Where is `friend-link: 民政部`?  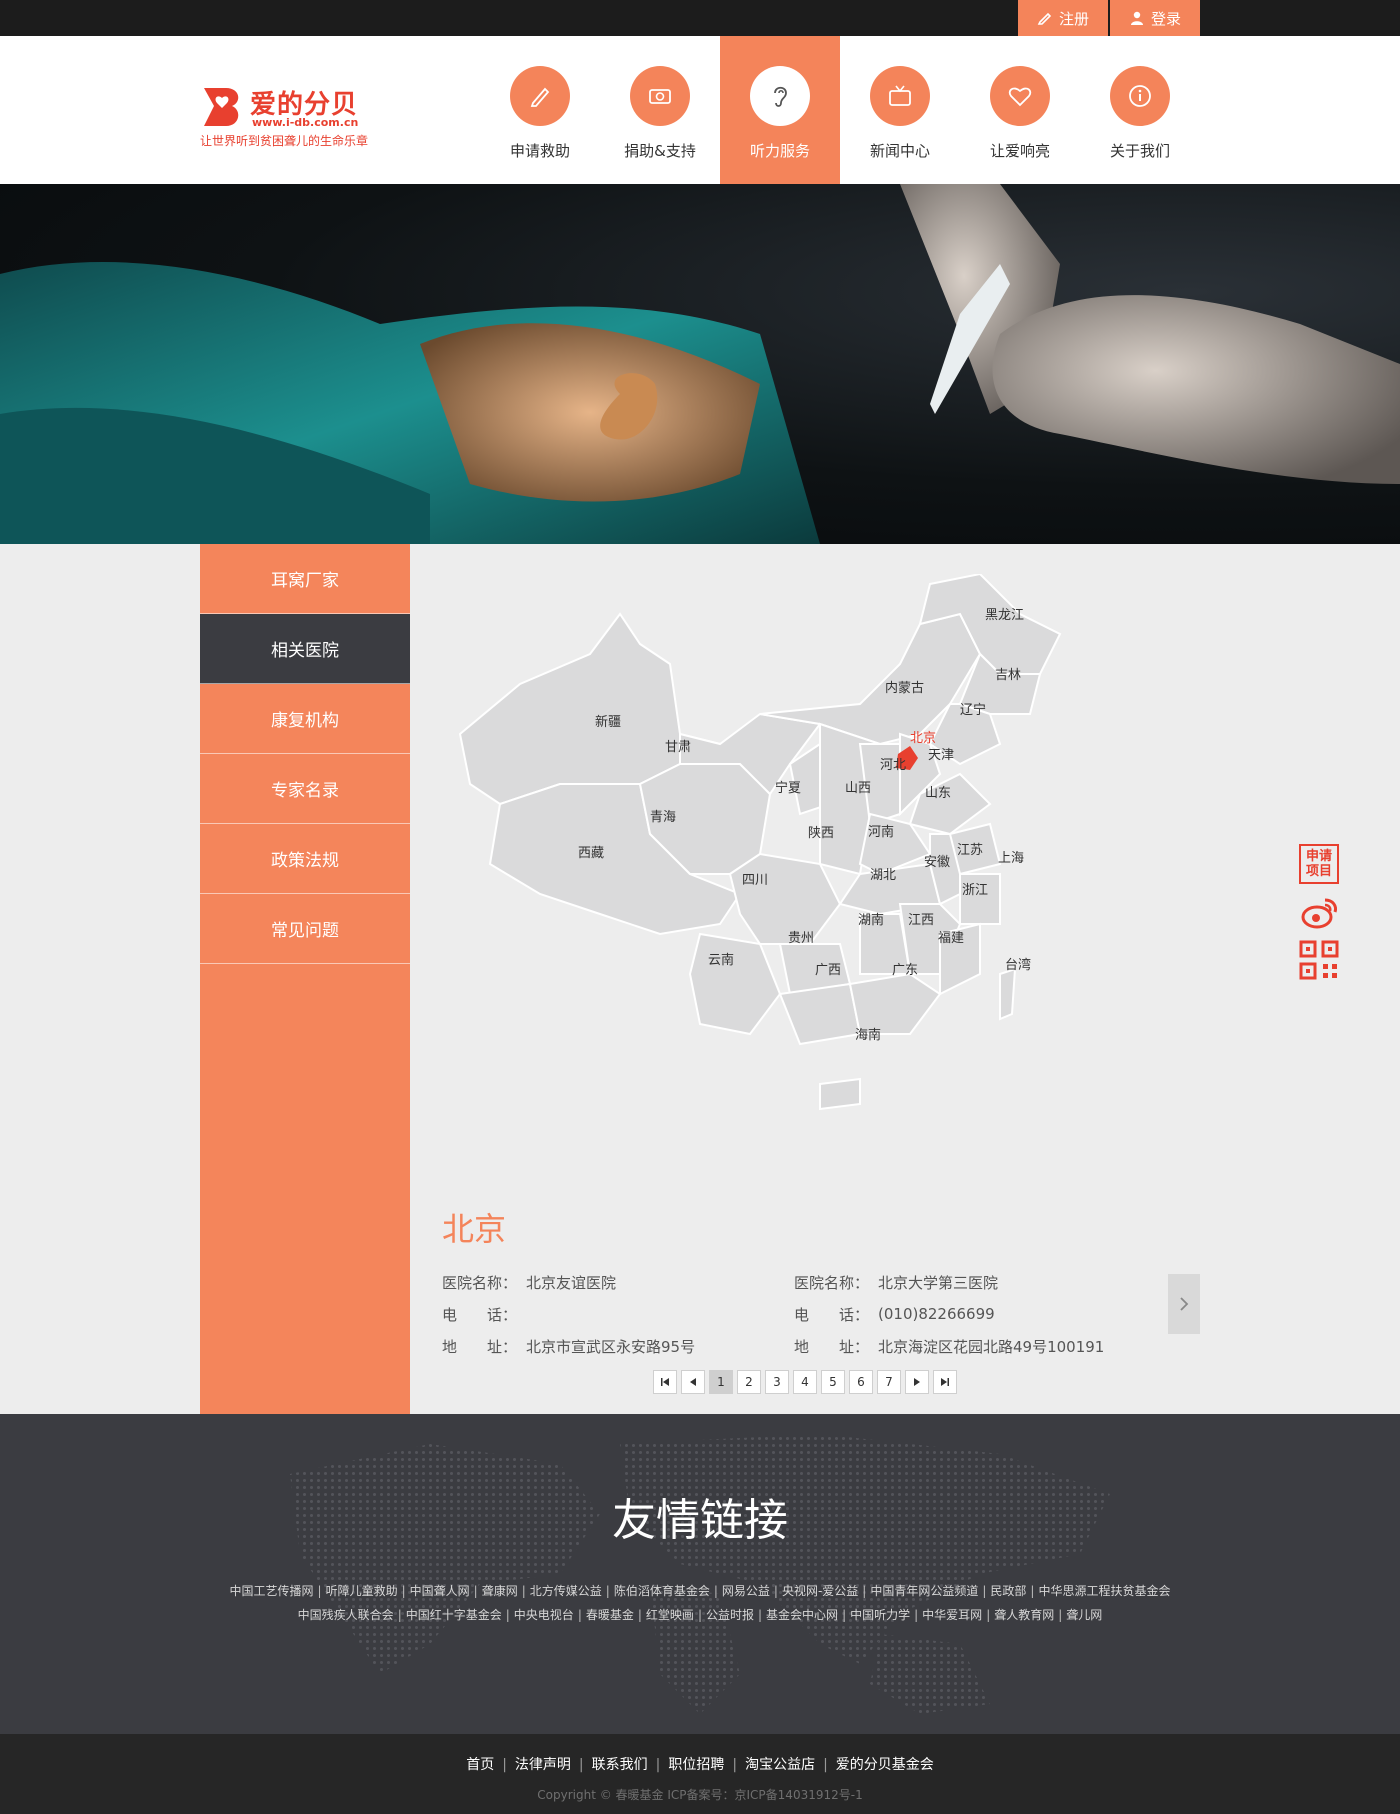
friend-link: 民政部 is located at coordinates (1008, 1591).